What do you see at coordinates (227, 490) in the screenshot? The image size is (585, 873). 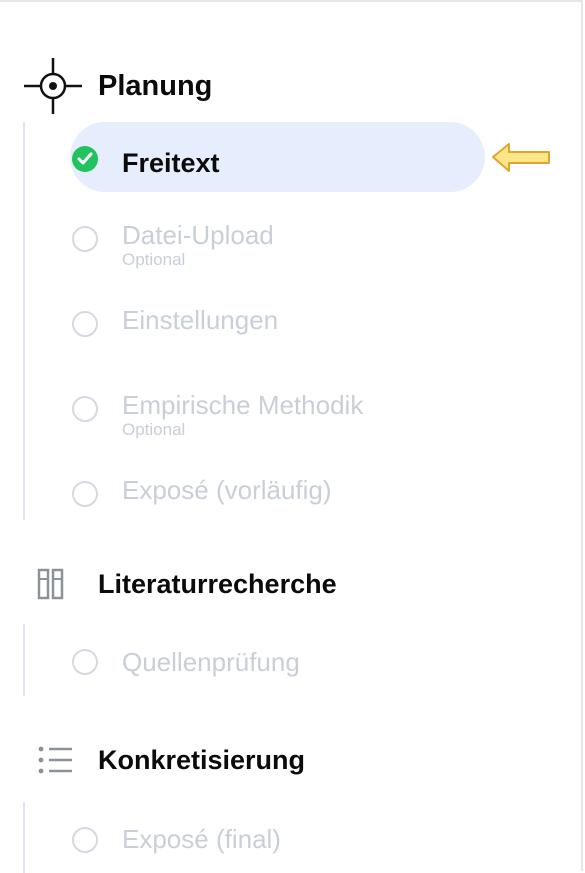 I see `step-label: Exposé (vorläufig)` at bounding box center [227, 490].